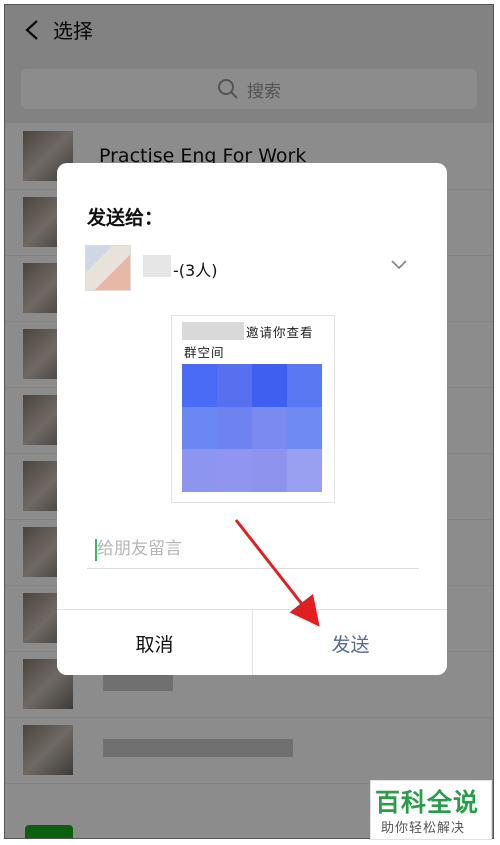  Describe the element at coordinates (280, 332) in the screenshot. I see `card-text-line1: 邀请你查看` at that location.